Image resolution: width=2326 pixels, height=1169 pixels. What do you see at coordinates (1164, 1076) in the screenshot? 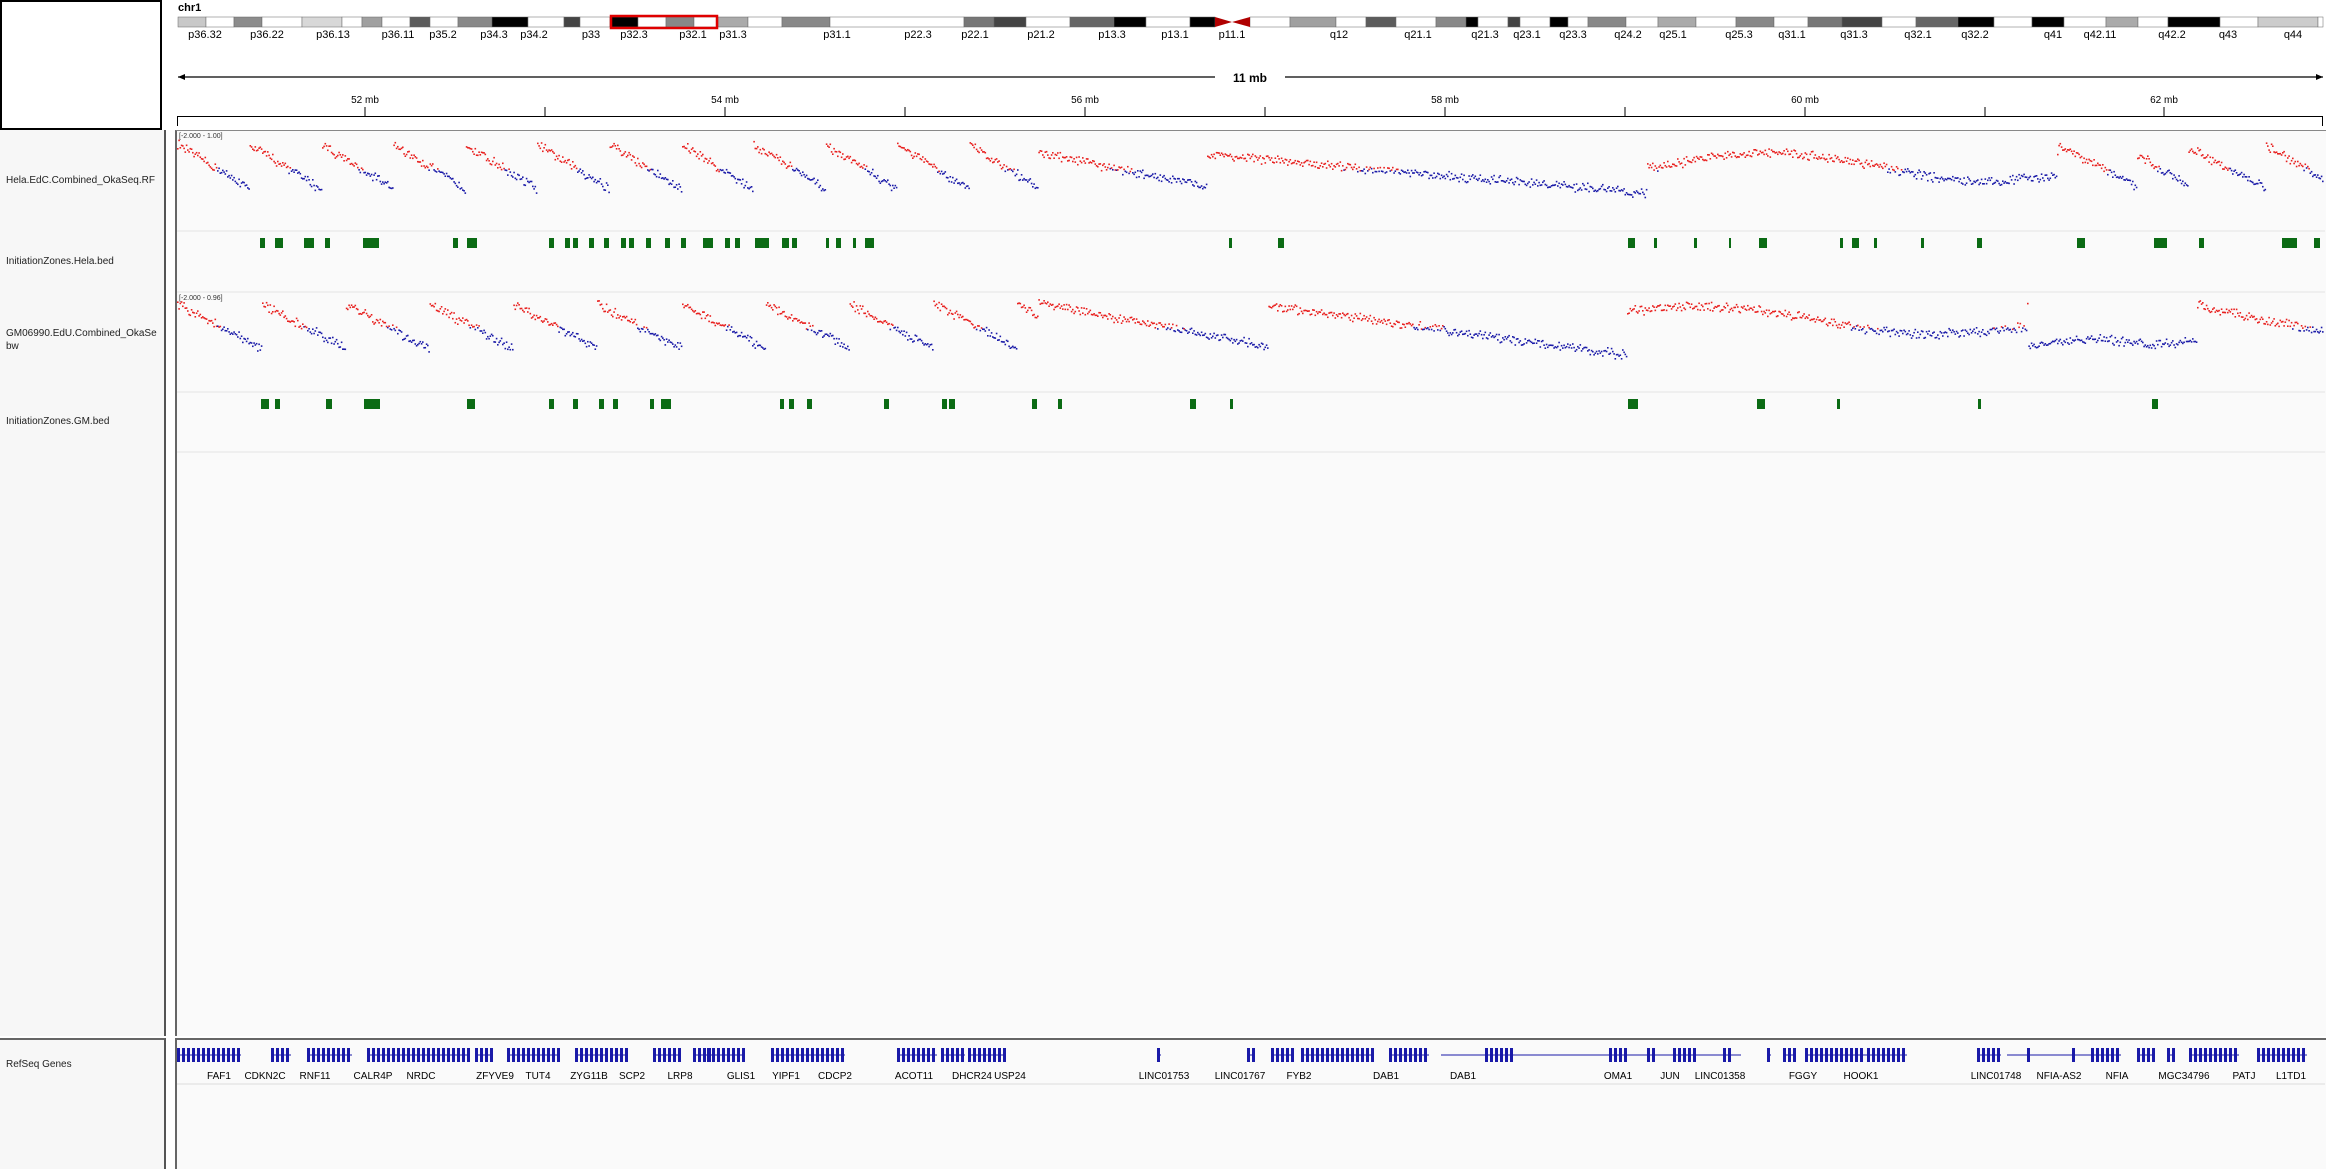
I see `gene-label: LINC01753` at bounding box center [1164, 1076].